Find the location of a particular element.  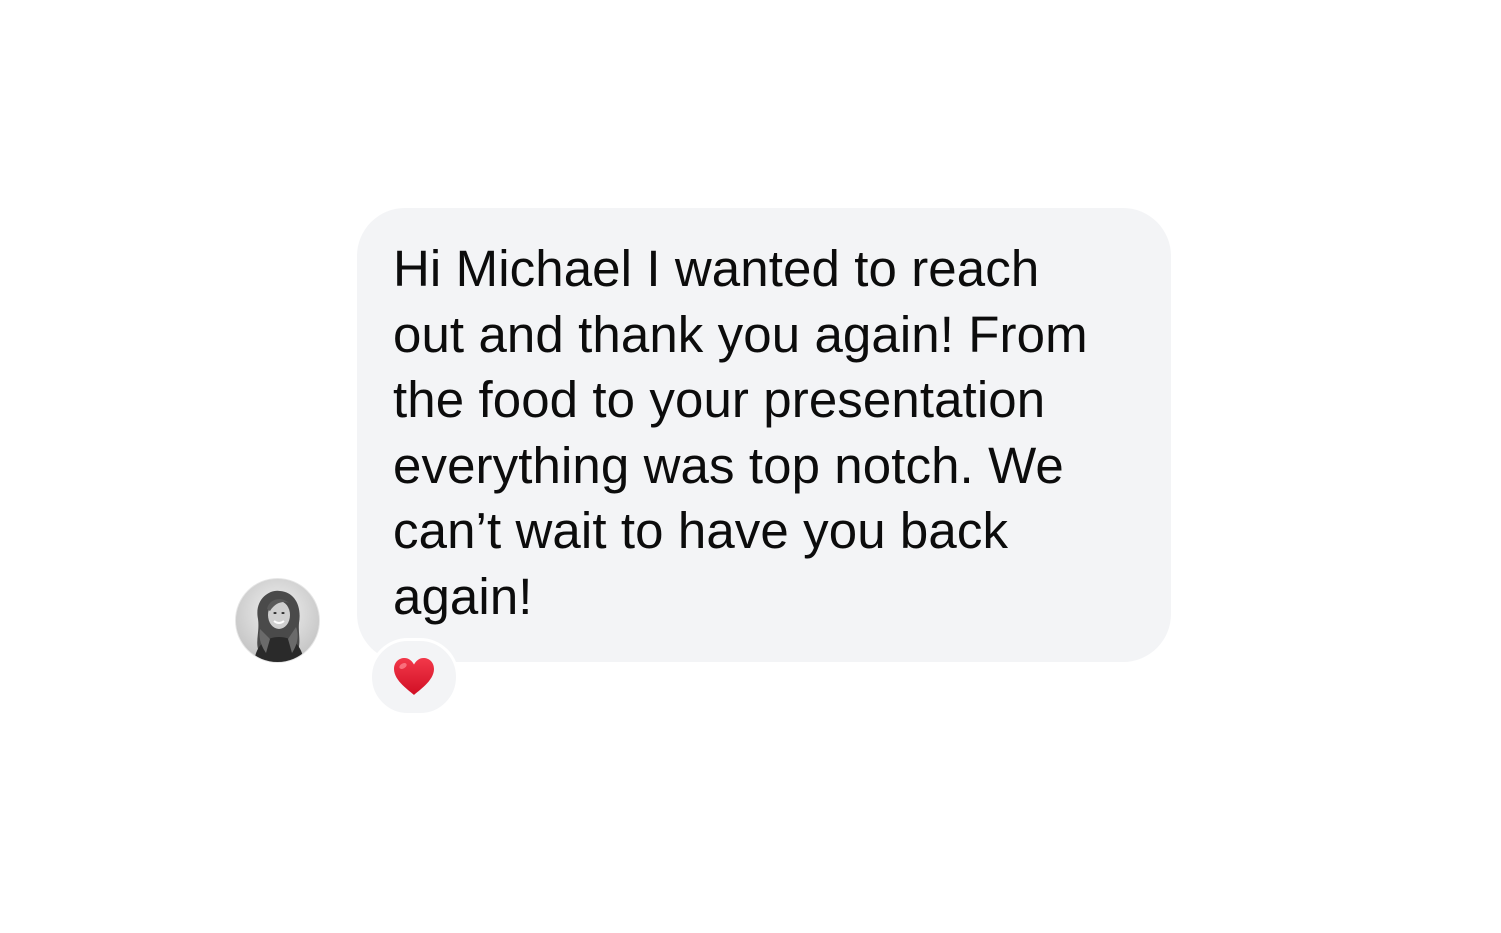

avatar is located at coordinates (277, 620).